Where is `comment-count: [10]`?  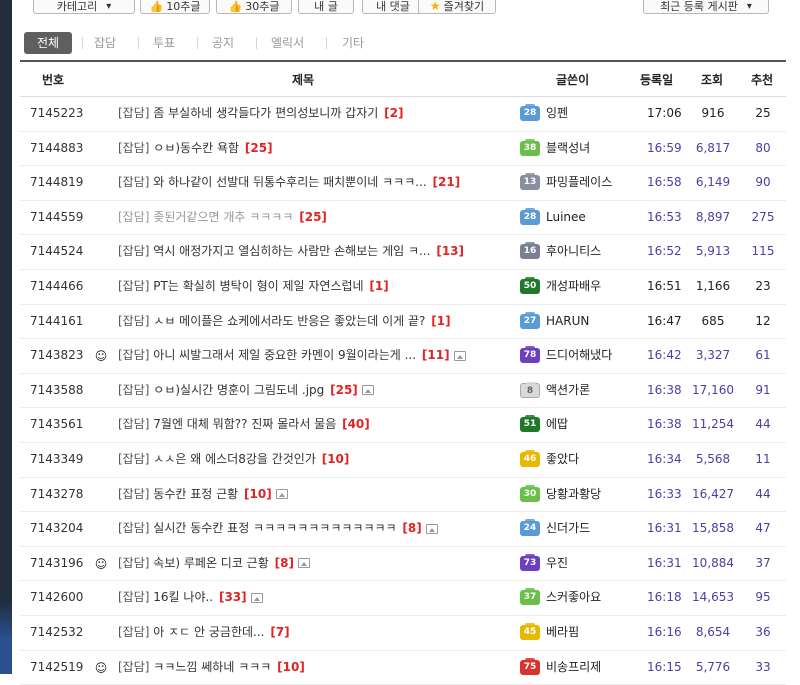 comment-count: [10] is located at coordinates (258, 494).